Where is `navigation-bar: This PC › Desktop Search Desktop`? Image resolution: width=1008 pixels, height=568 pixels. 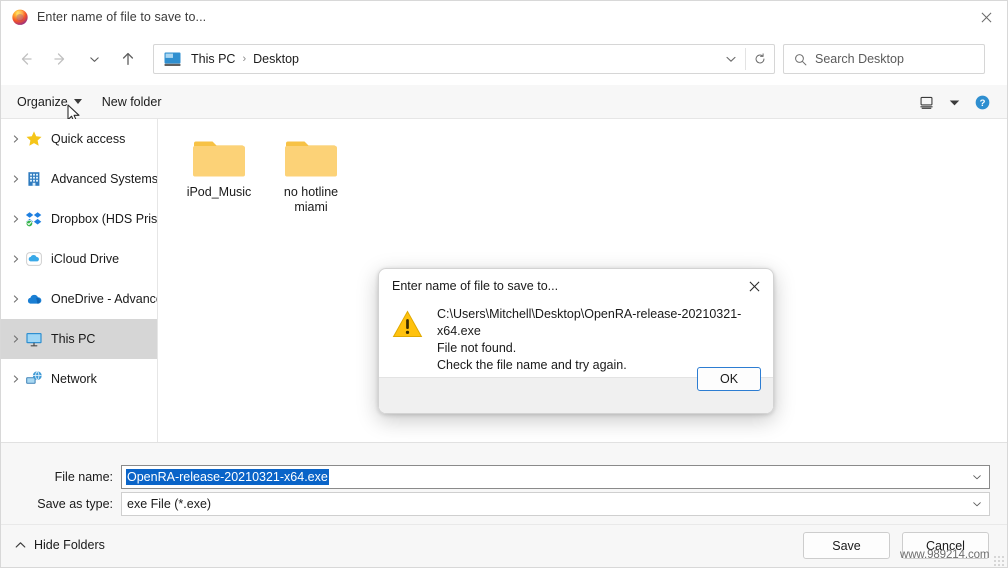
navigation-bar: This PC › Desktop Search Desktop is located at coordinates (504, 59).